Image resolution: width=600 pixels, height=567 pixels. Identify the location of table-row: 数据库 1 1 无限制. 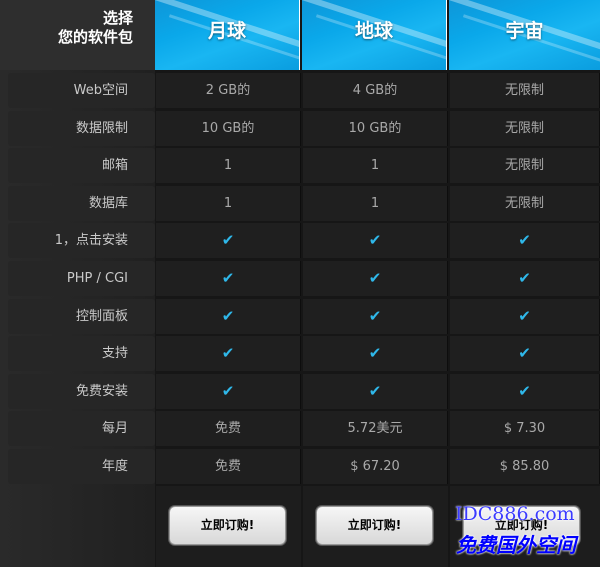
(300, 203).